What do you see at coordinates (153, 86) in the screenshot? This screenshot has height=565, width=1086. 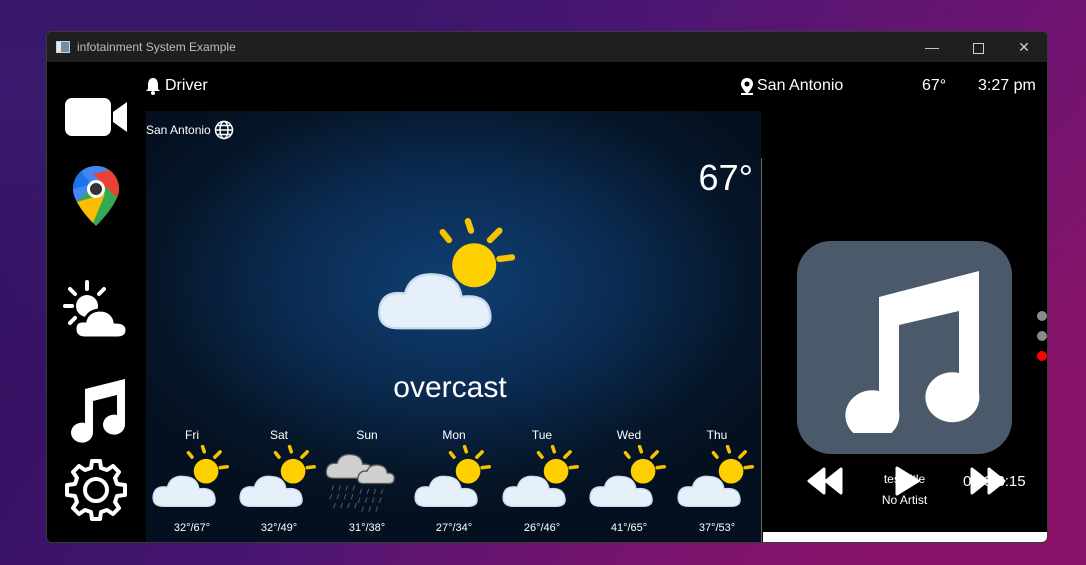 I see `bell-icon` at bounding box center [153, 86].